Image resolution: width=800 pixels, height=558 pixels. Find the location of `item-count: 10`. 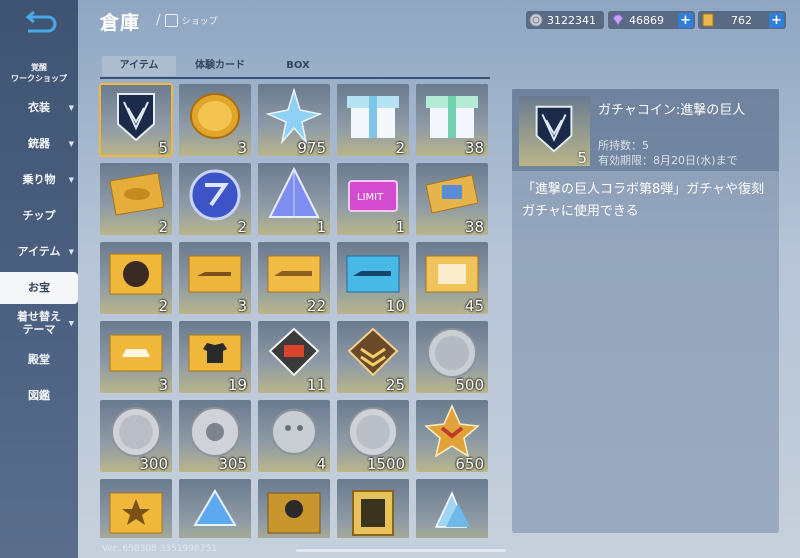

item-count: 10 is located at coordinates (395, 305).